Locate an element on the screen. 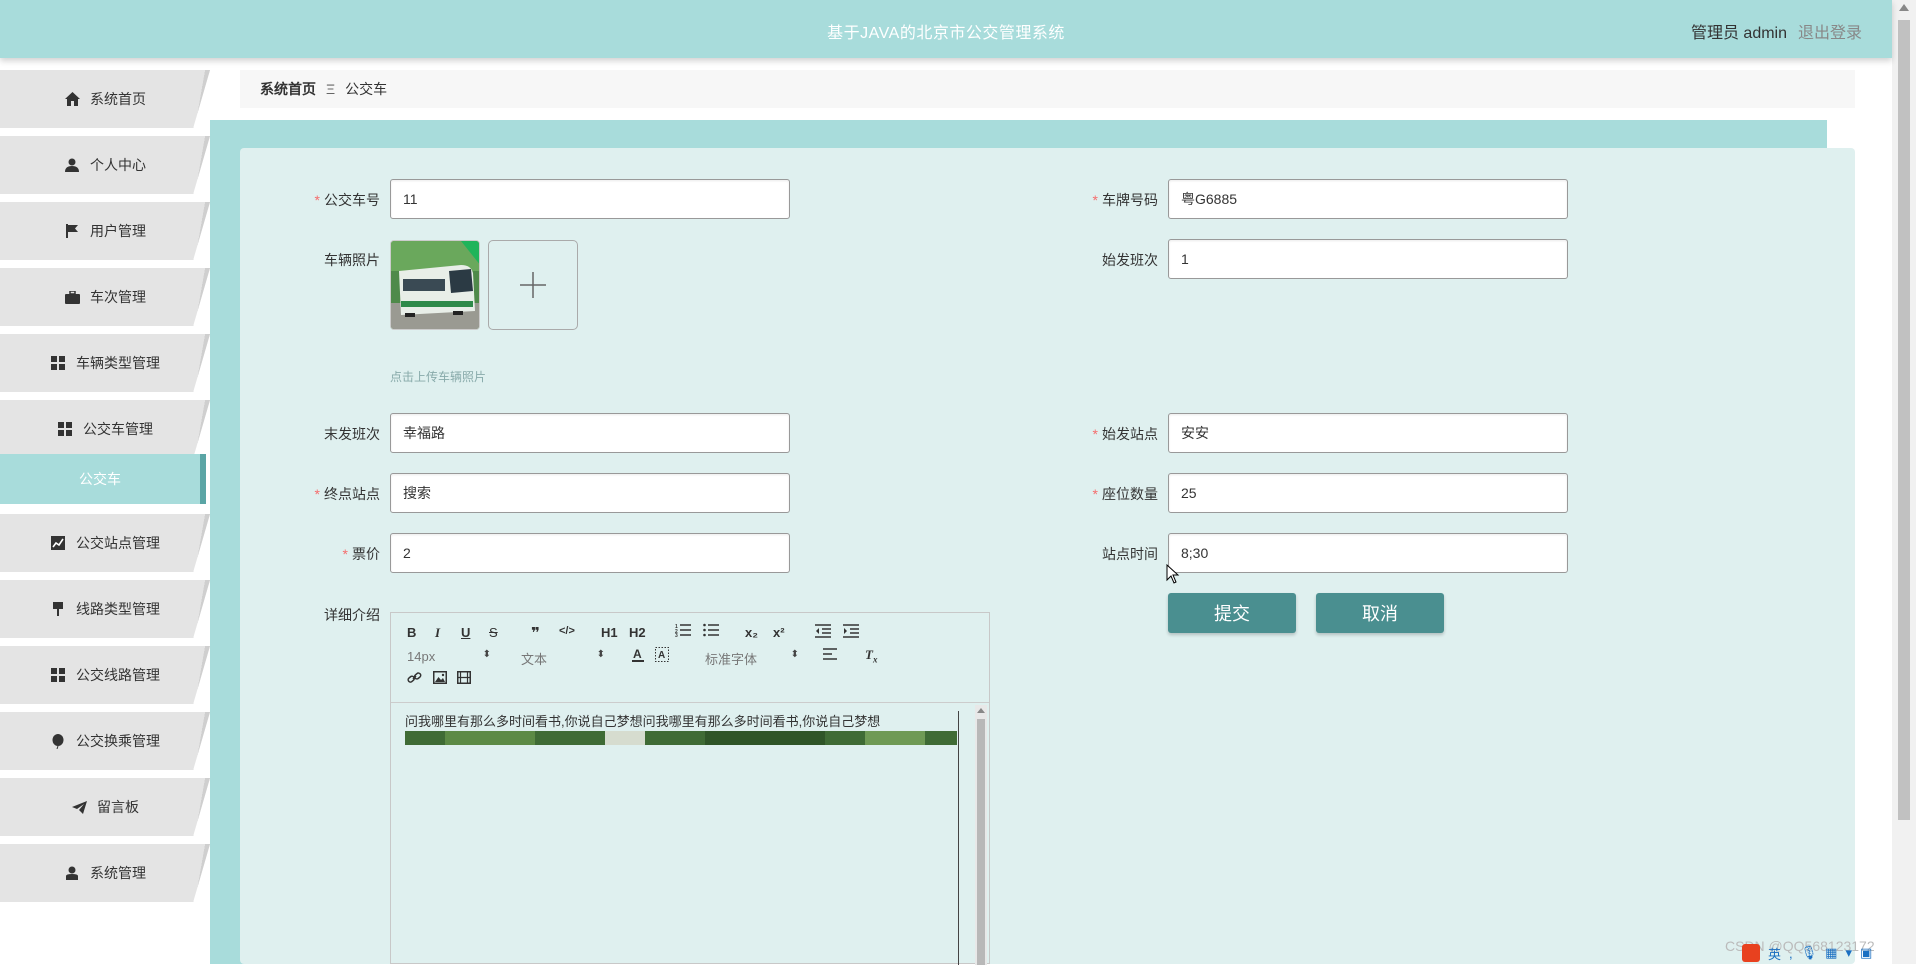 This screenshot has width=1916, height=965. top-bar: 基于JAVA的北京市公交管理系统 管理员 admin 退出登录 is located at coordinates (946, 29).